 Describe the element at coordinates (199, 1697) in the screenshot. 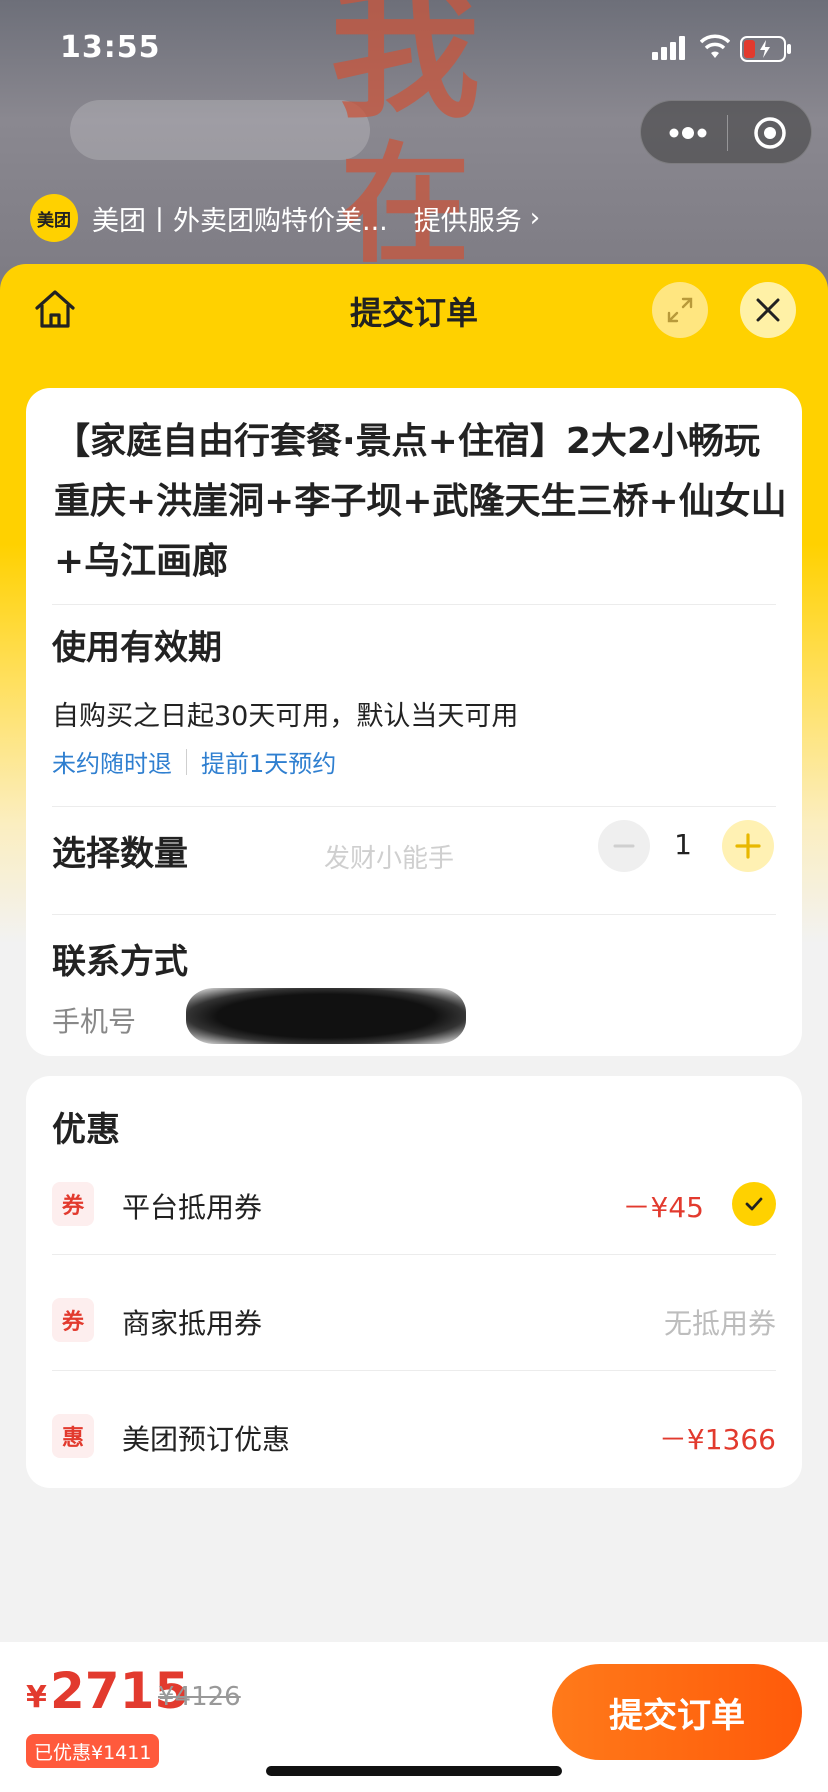

I see `original-price: ¥4126` at that location.